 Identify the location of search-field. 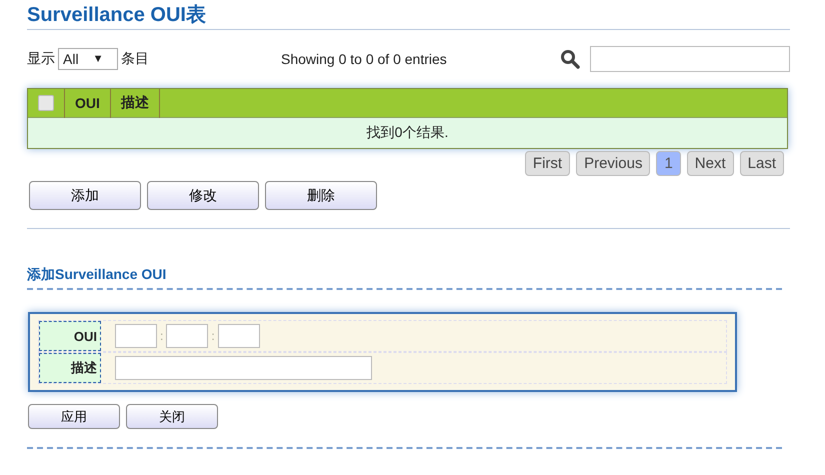
(690, 59).